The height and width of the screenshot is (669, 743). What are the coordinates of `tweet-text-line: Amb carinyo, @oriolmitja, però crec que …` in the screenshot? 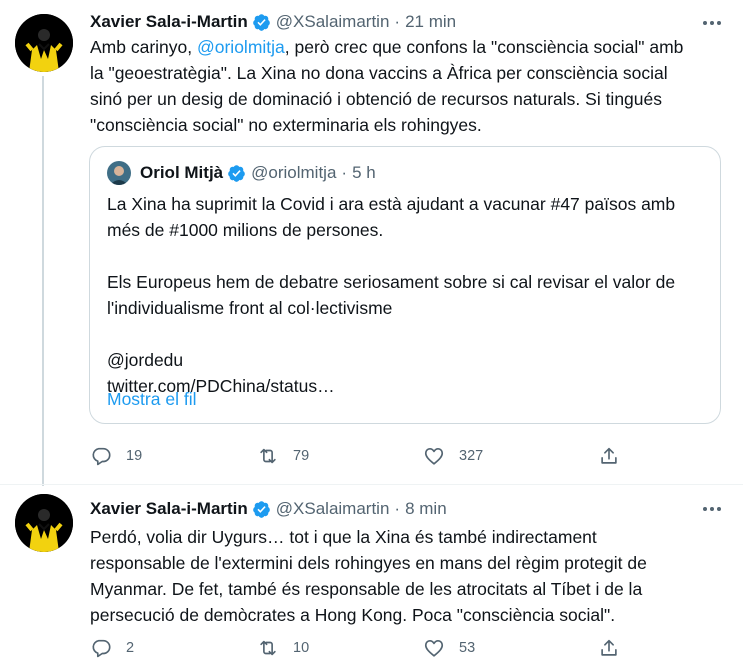 It's located at (410, 47).